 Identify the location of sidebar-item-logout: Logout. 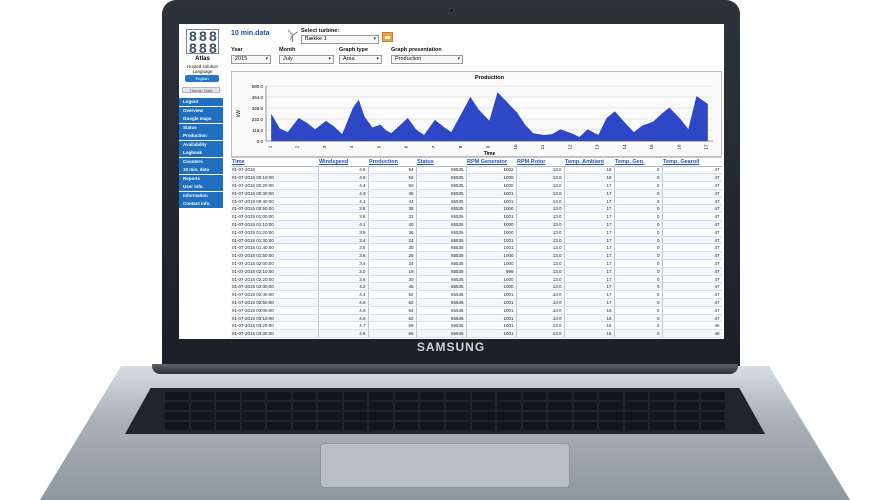
(201, 102).